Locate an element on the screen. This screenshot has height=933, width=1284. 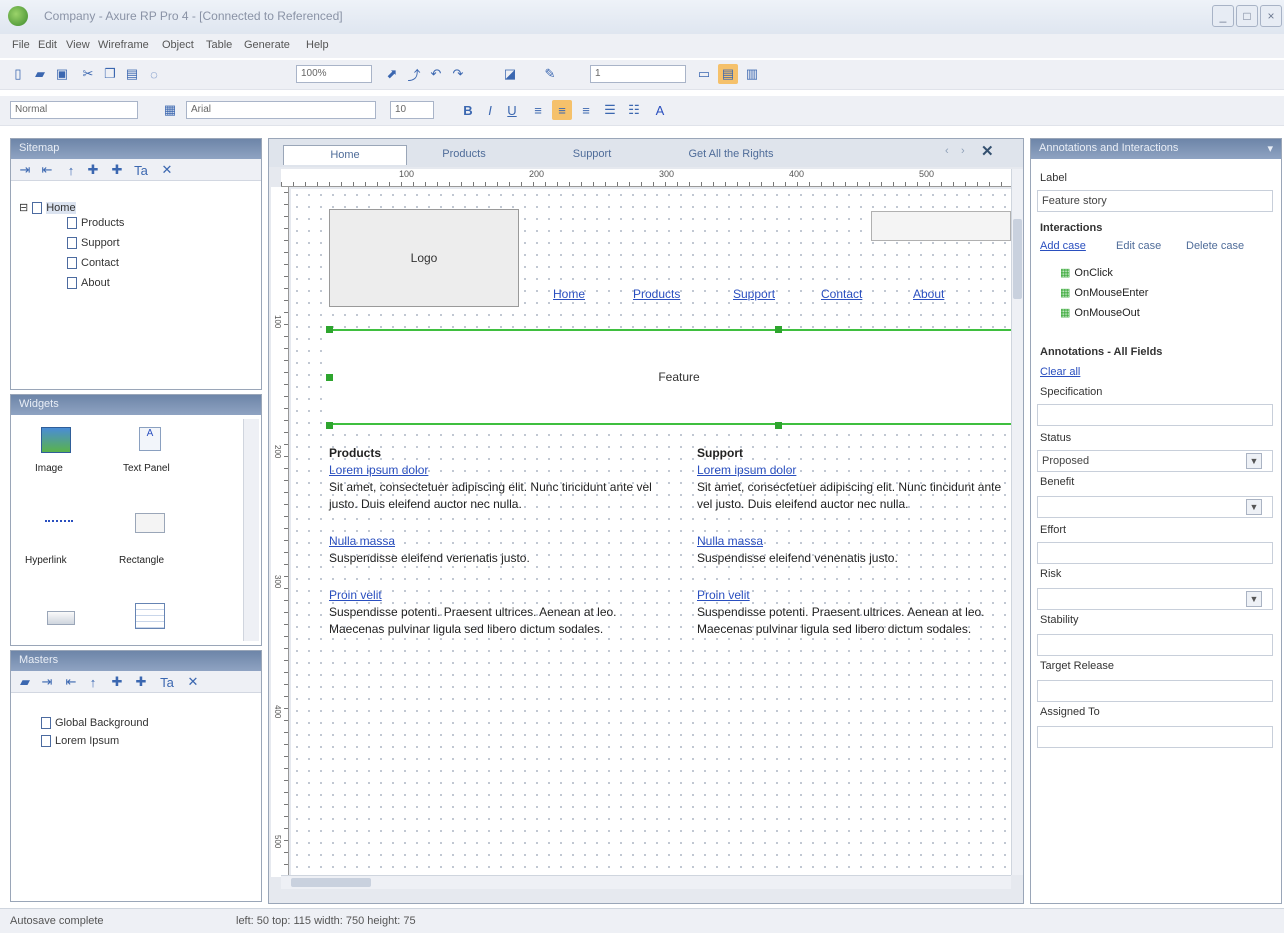
tree-item: Support is located at coordinates (93, 243).